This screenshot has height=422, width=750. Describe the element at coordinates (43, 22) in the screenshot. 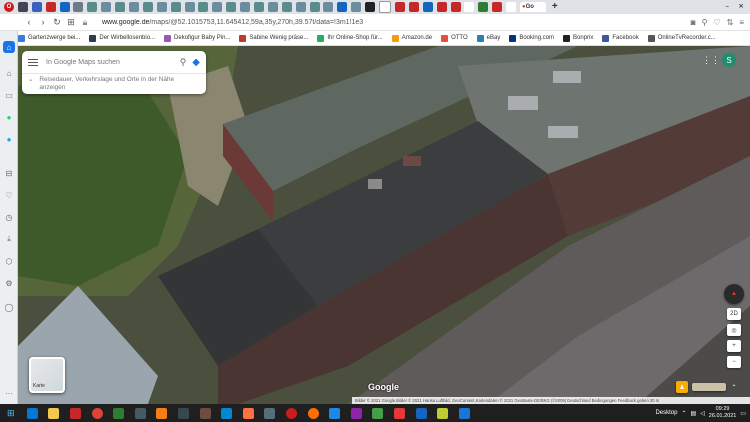

I see `forward-icon: ›` at that location.